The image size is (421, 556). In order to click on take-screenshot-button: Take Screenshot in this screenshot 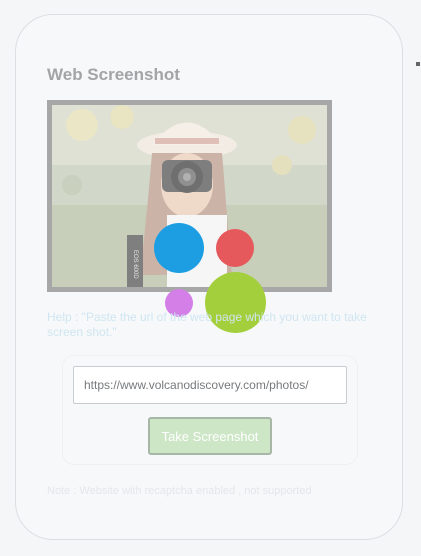, I will do `click(210, 436)`.